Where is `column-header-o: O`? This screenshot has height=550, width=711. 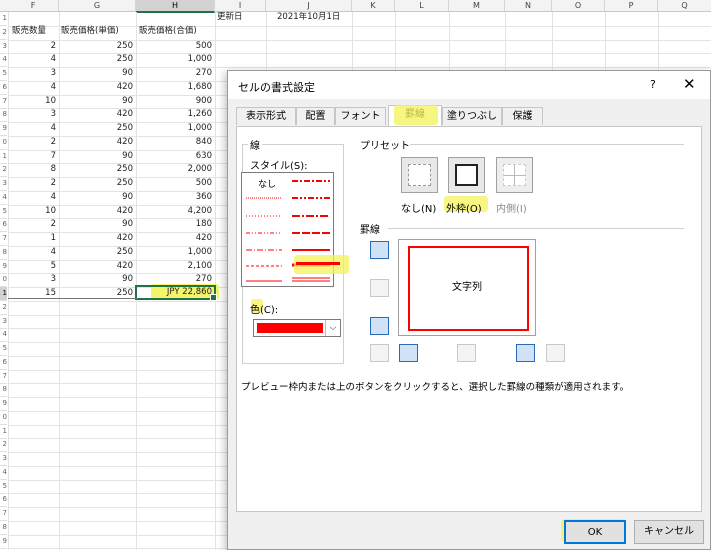
column-header-o: O is located at coordinates (578, 5).